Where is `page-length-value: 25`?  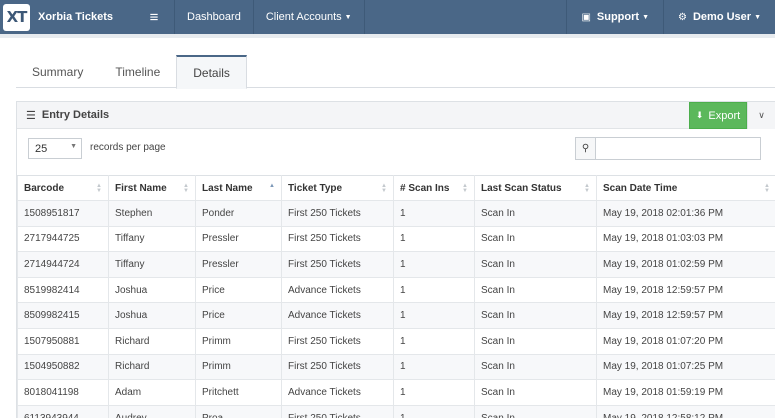
page-length-value: 25 is located at coordinates (41, 148).